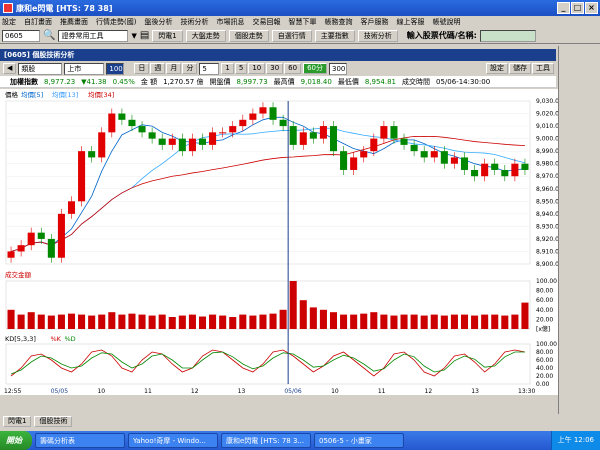 Image resolution: width=600 pixels, height=450 pixels. What do you see at coordinates (543, 384) in the screenshot?
I see `kd-tick-5: 0.00` at bounding box center [543, 384].